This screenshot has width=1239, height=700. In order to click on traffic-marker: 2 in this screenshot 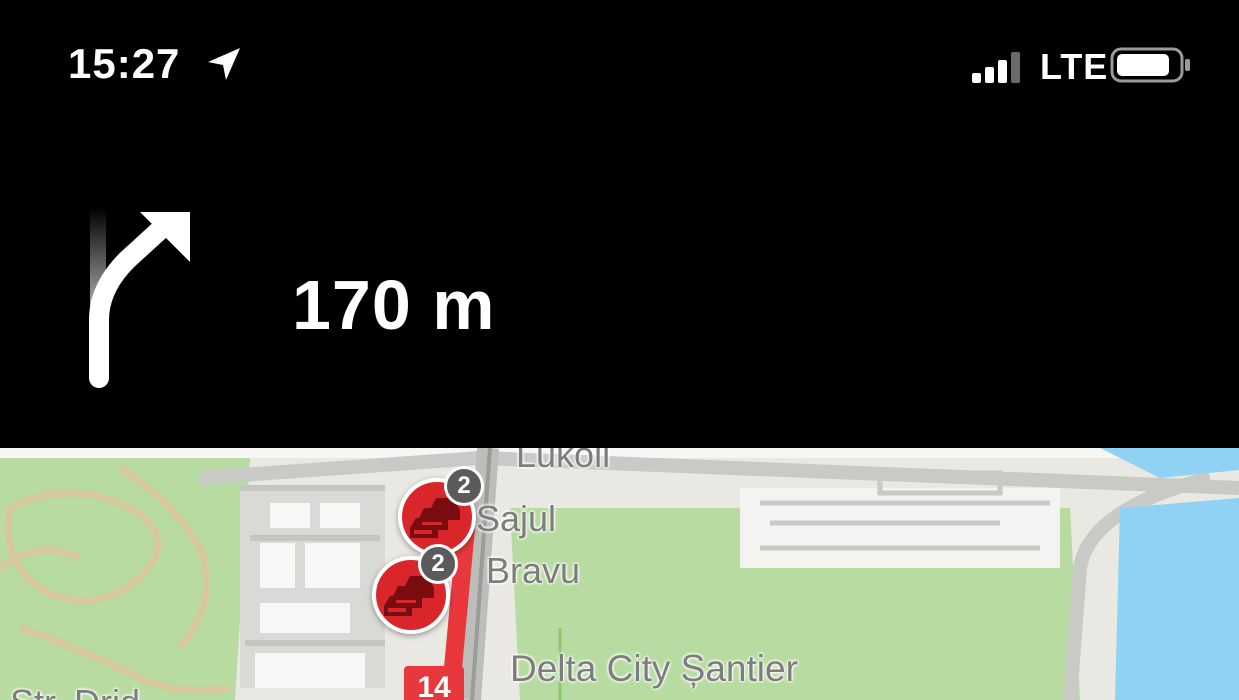, I will do `click(417, 595)`.